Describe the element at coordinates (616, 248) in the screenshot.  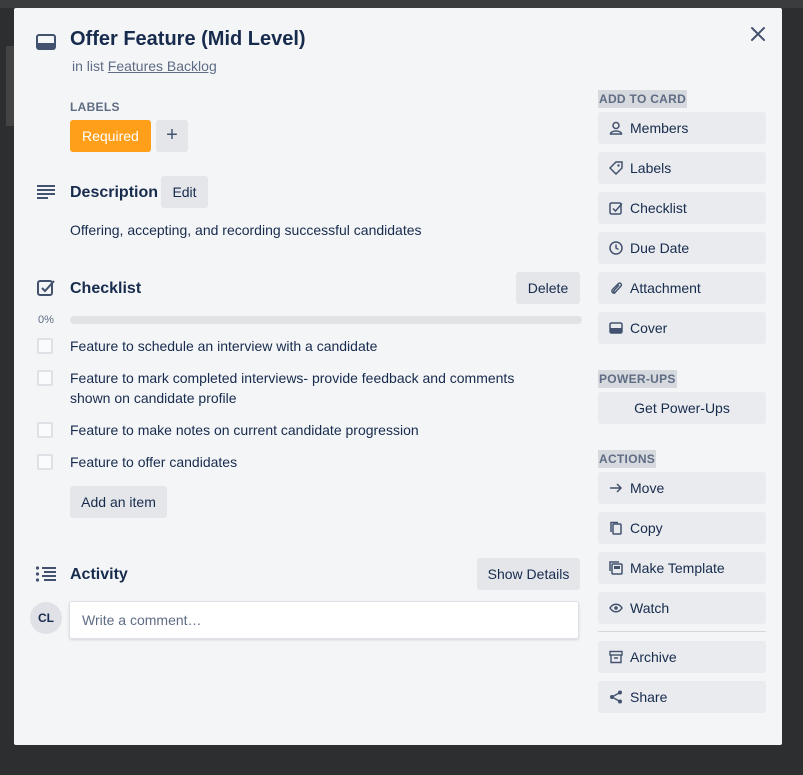
I see `clock-icon` at that location.